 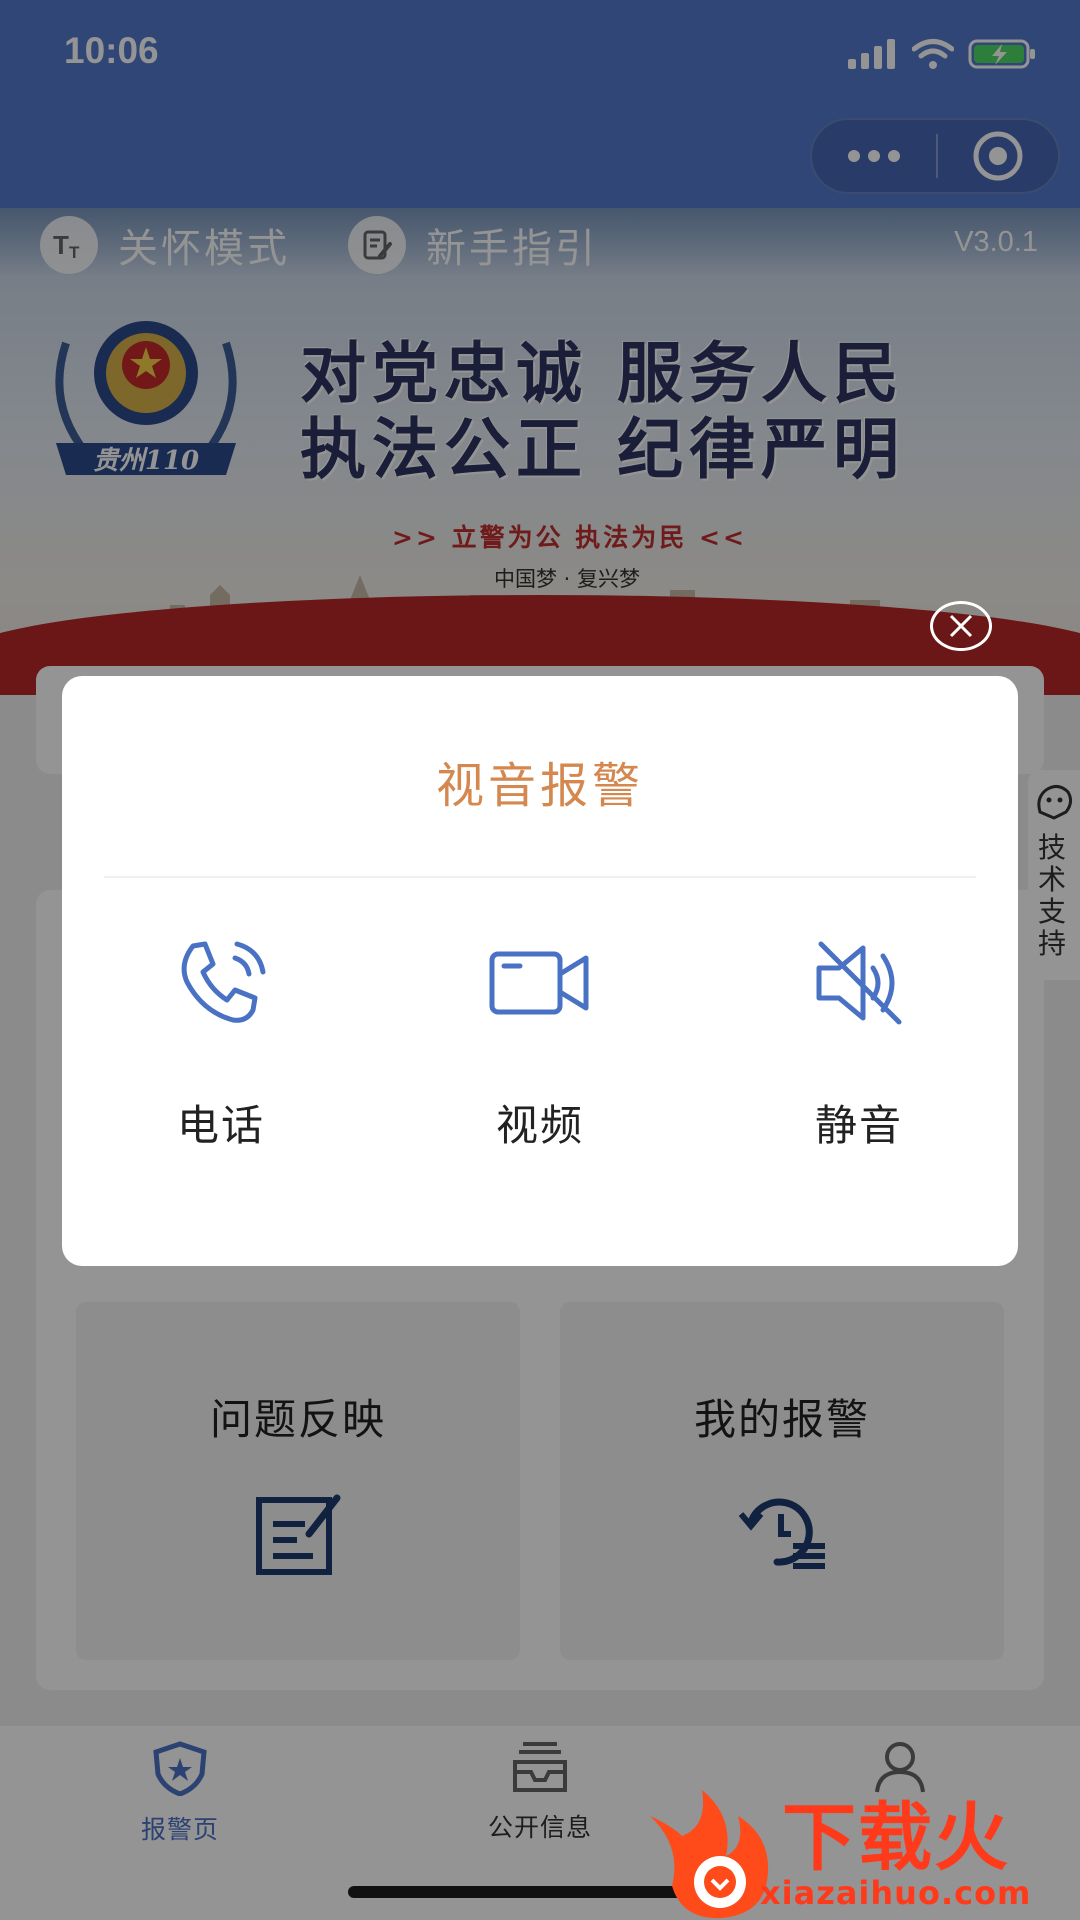 What do you see at coordinates (220, 1125) in the screenshot?
I see `phone-call-label: 电话` at bounding box center [220, 1125].